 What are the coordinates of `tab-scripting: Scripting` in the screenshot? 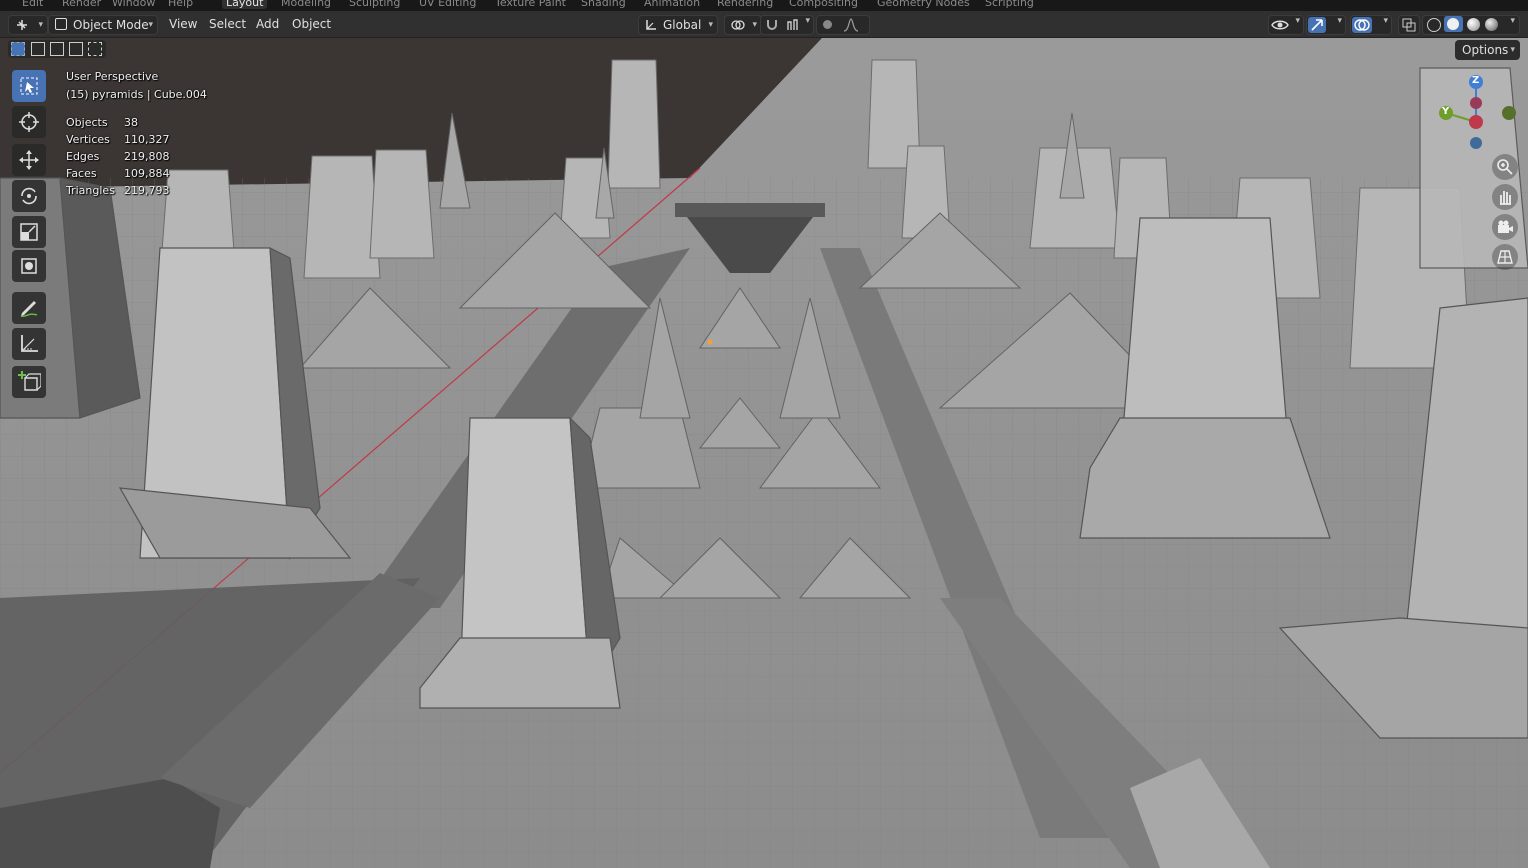 It's located at (1009, 4).